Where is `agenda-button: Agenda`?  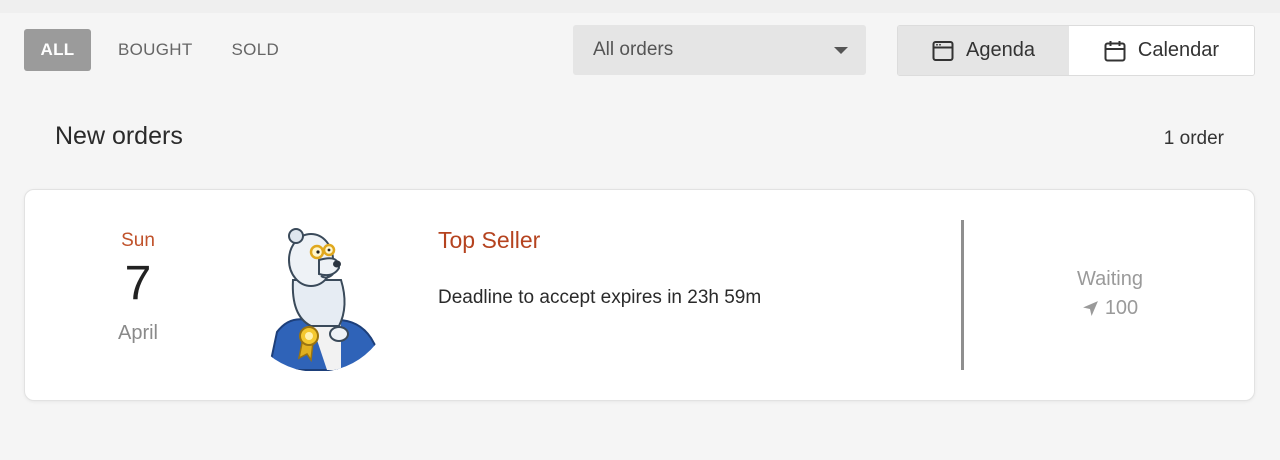 agenda-button: Agenda is located at coordinates (983, 50).